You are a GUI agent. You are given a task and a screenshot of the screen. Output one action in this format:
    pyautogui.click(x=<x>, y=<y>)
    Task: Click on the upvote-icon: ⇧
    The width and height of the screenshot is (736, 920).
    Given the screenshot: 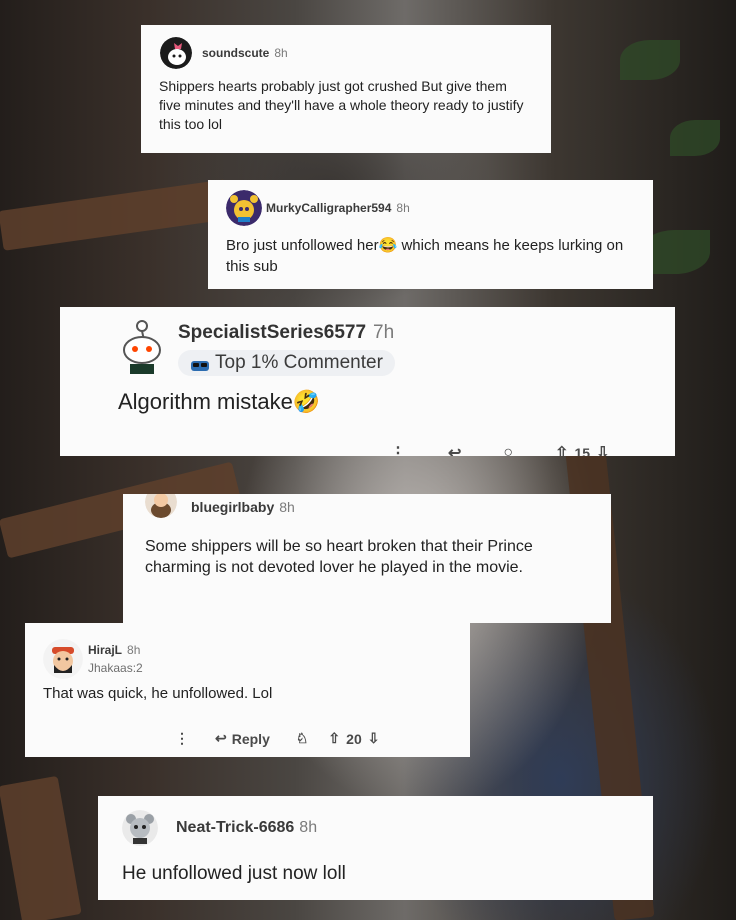 What is the action you would take?
    pyautogui.click(x=334, y=738)
    